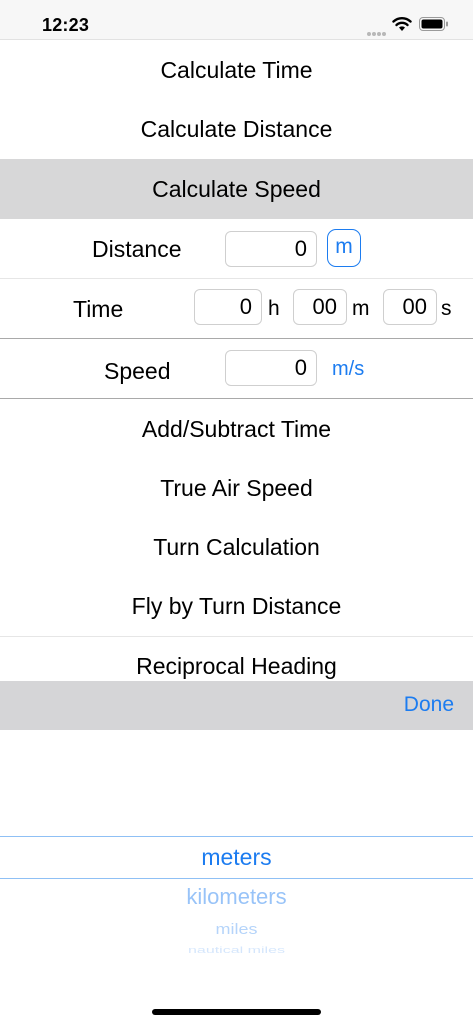  I want to click on picker-option: kilometers, so click(236, 897).